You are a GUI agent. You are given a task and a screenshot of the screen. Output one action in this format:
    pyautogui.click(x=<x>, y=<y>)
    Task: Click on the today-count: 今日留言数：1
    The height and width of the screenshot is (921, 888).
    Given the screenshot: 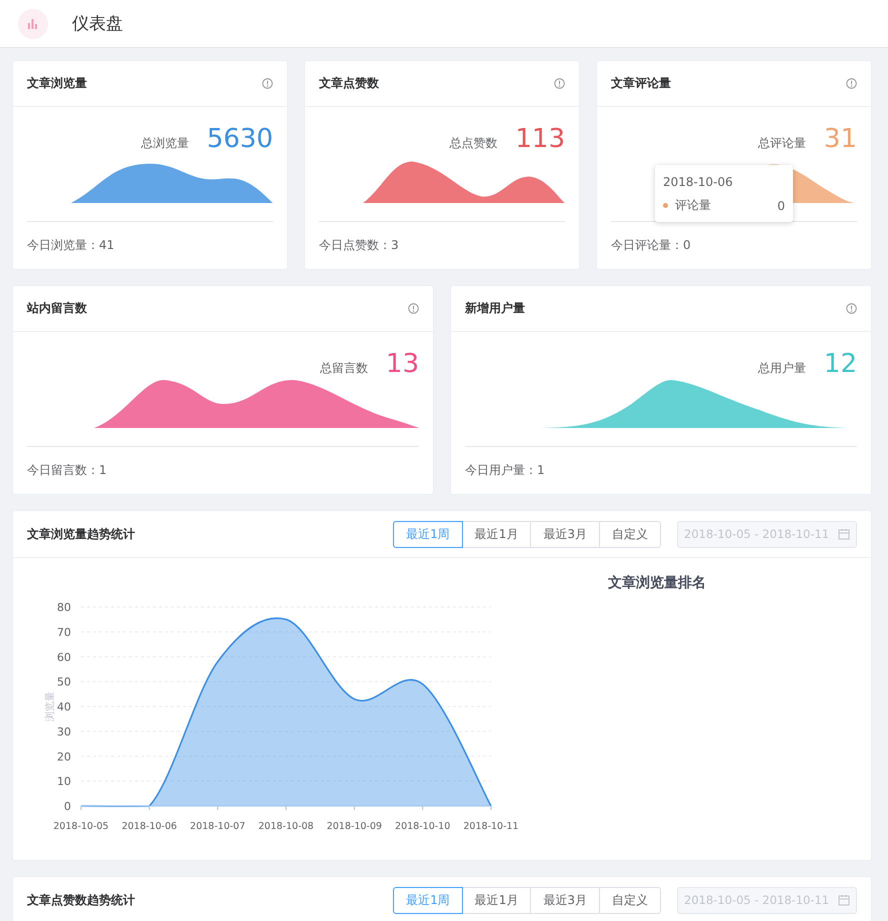 What is the action you would take?
    pyautogui.click(x=67, y=470)
    